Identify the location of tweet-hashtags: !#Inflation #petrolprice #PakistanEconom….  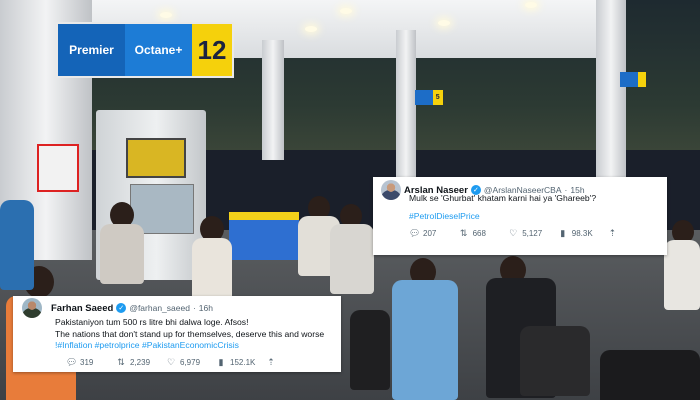
(193, 346).